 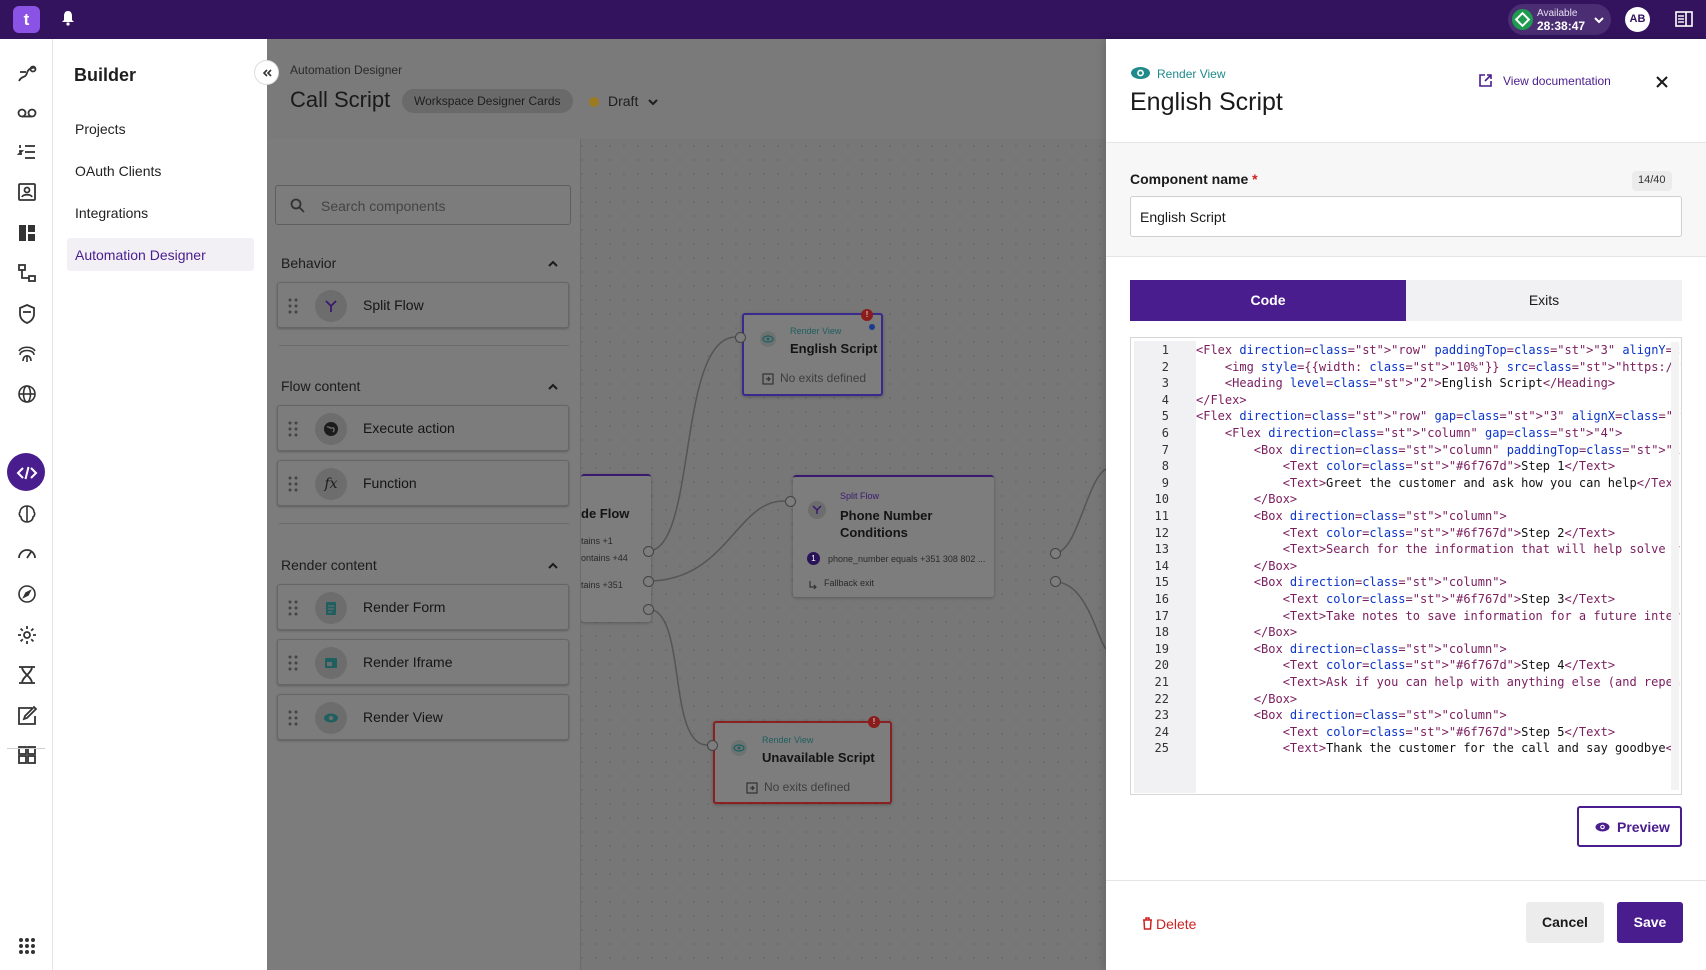 I want to click on tab-code: Code, so click(x=1268, y=300).